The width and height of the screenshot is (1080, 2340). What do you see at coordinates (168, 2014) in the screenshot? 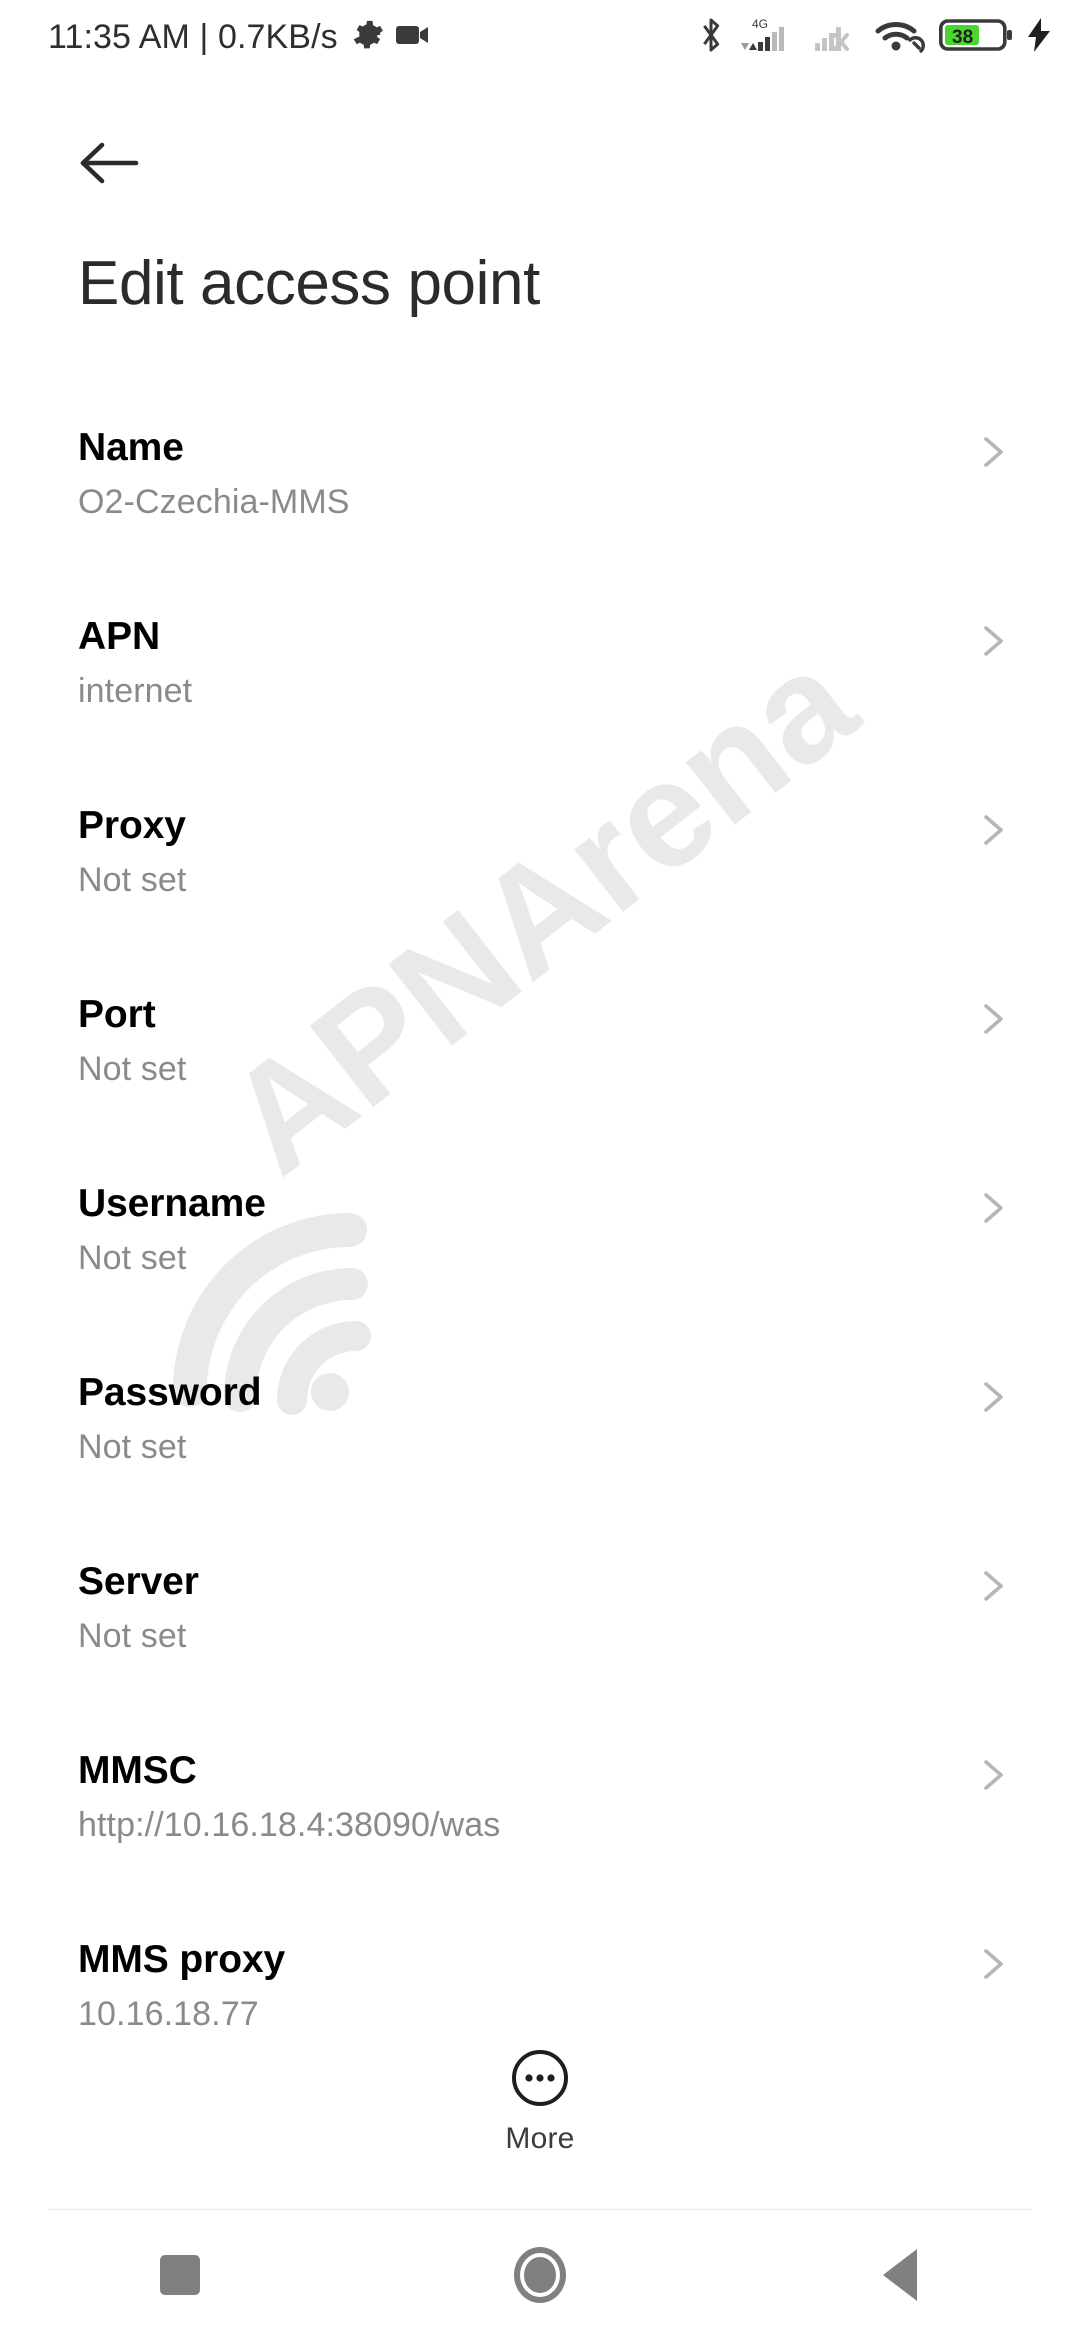
I see `row-value: 10.16.18.77` at bounding box center [168, 2014].